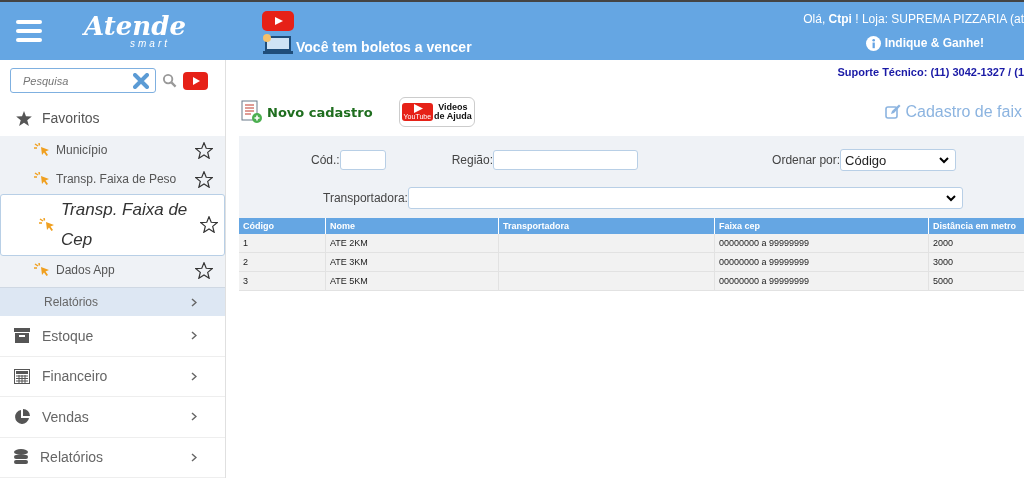 Image resolution: width=1024 pixels, height=478 pixels. What do you see at coordinates (349, 262) in the screenshot?
I see `table-cell: ATE 3KM` at bounding box center [349, 262].